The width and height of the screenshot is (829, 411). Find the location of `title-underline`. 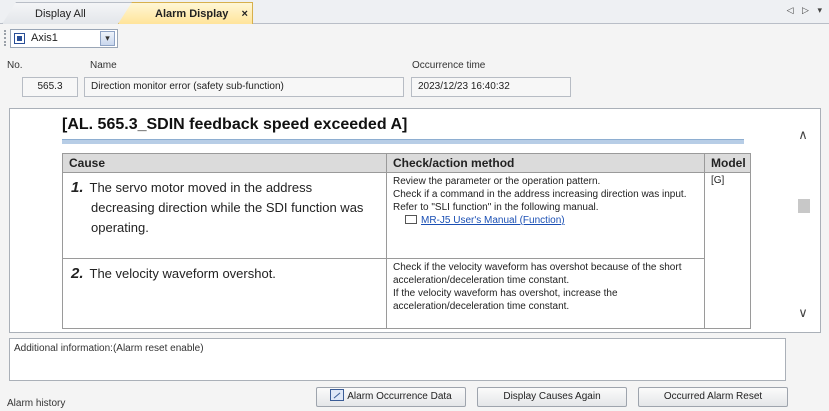

title-underline is located at coordinates (403, 141).